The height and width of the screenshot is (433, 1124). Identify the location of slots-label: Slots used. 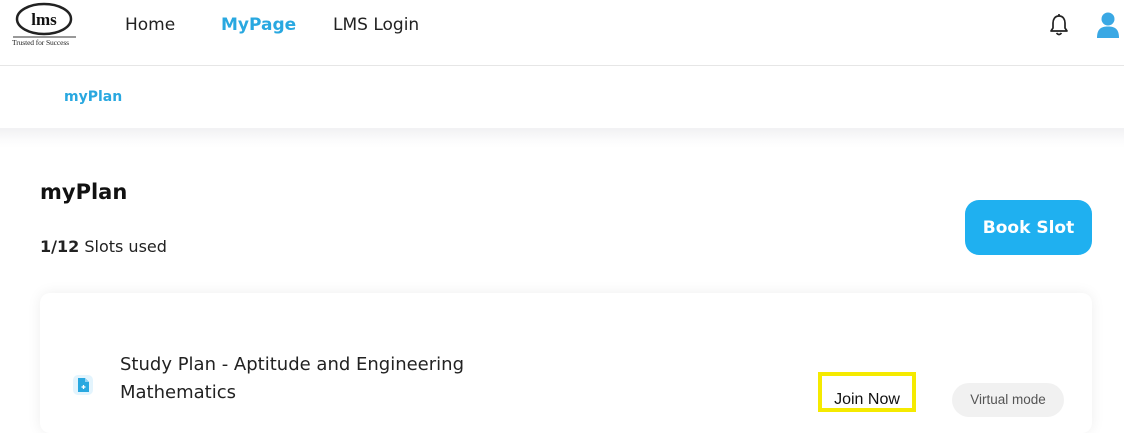
(125, 246).